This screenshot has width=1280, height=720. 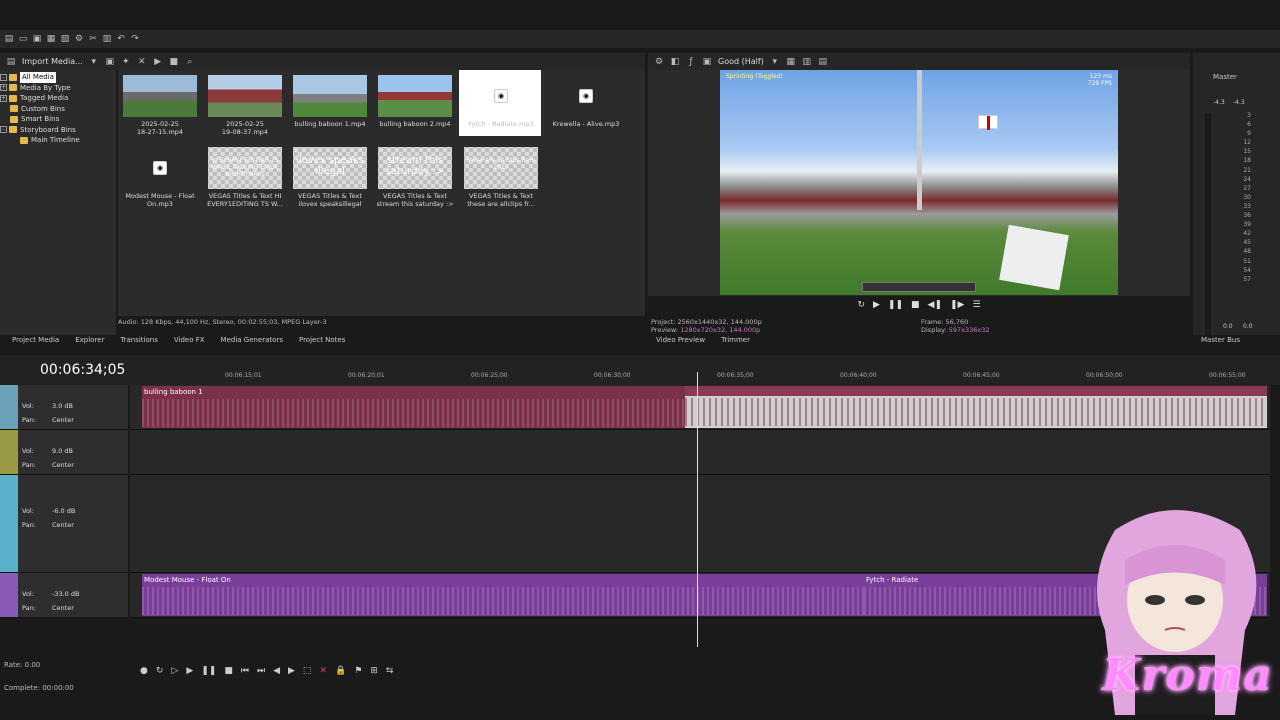 What do you see at coordinates (139, 341) in the screenshot?
I see `tab-transitions: Transitions` at bounding box center [139, 341].